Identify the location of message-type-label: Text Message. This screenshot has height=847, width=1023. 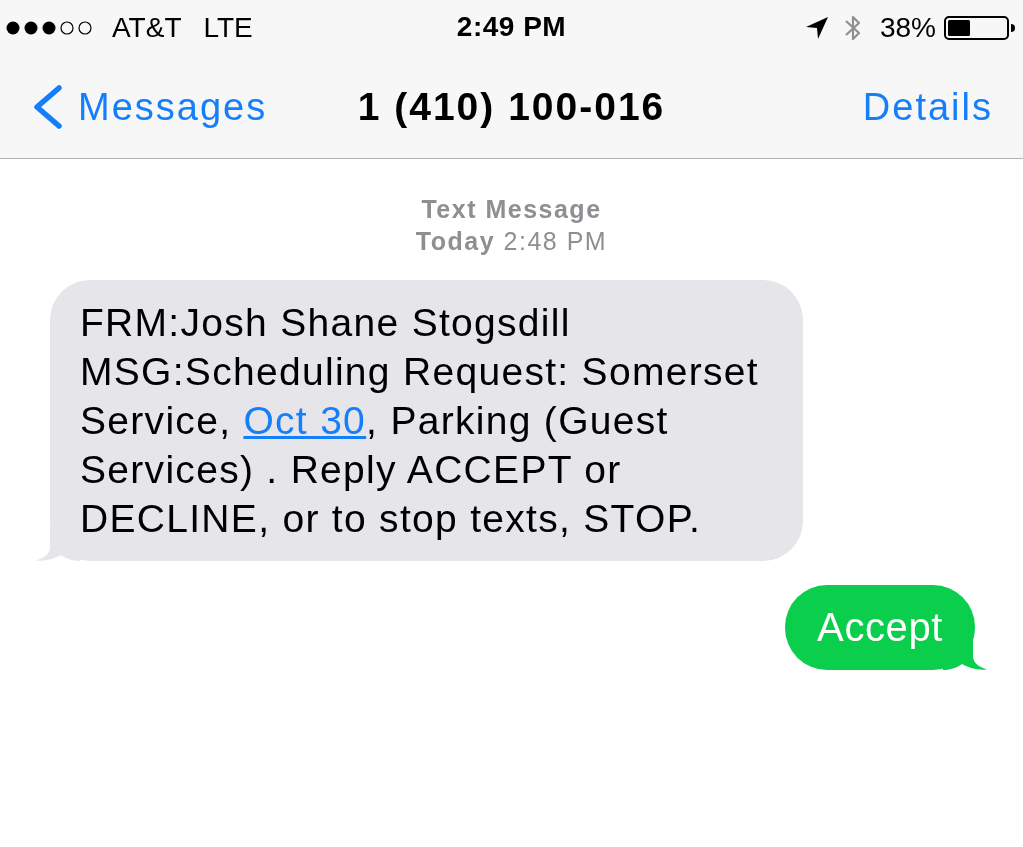
(511, 209).